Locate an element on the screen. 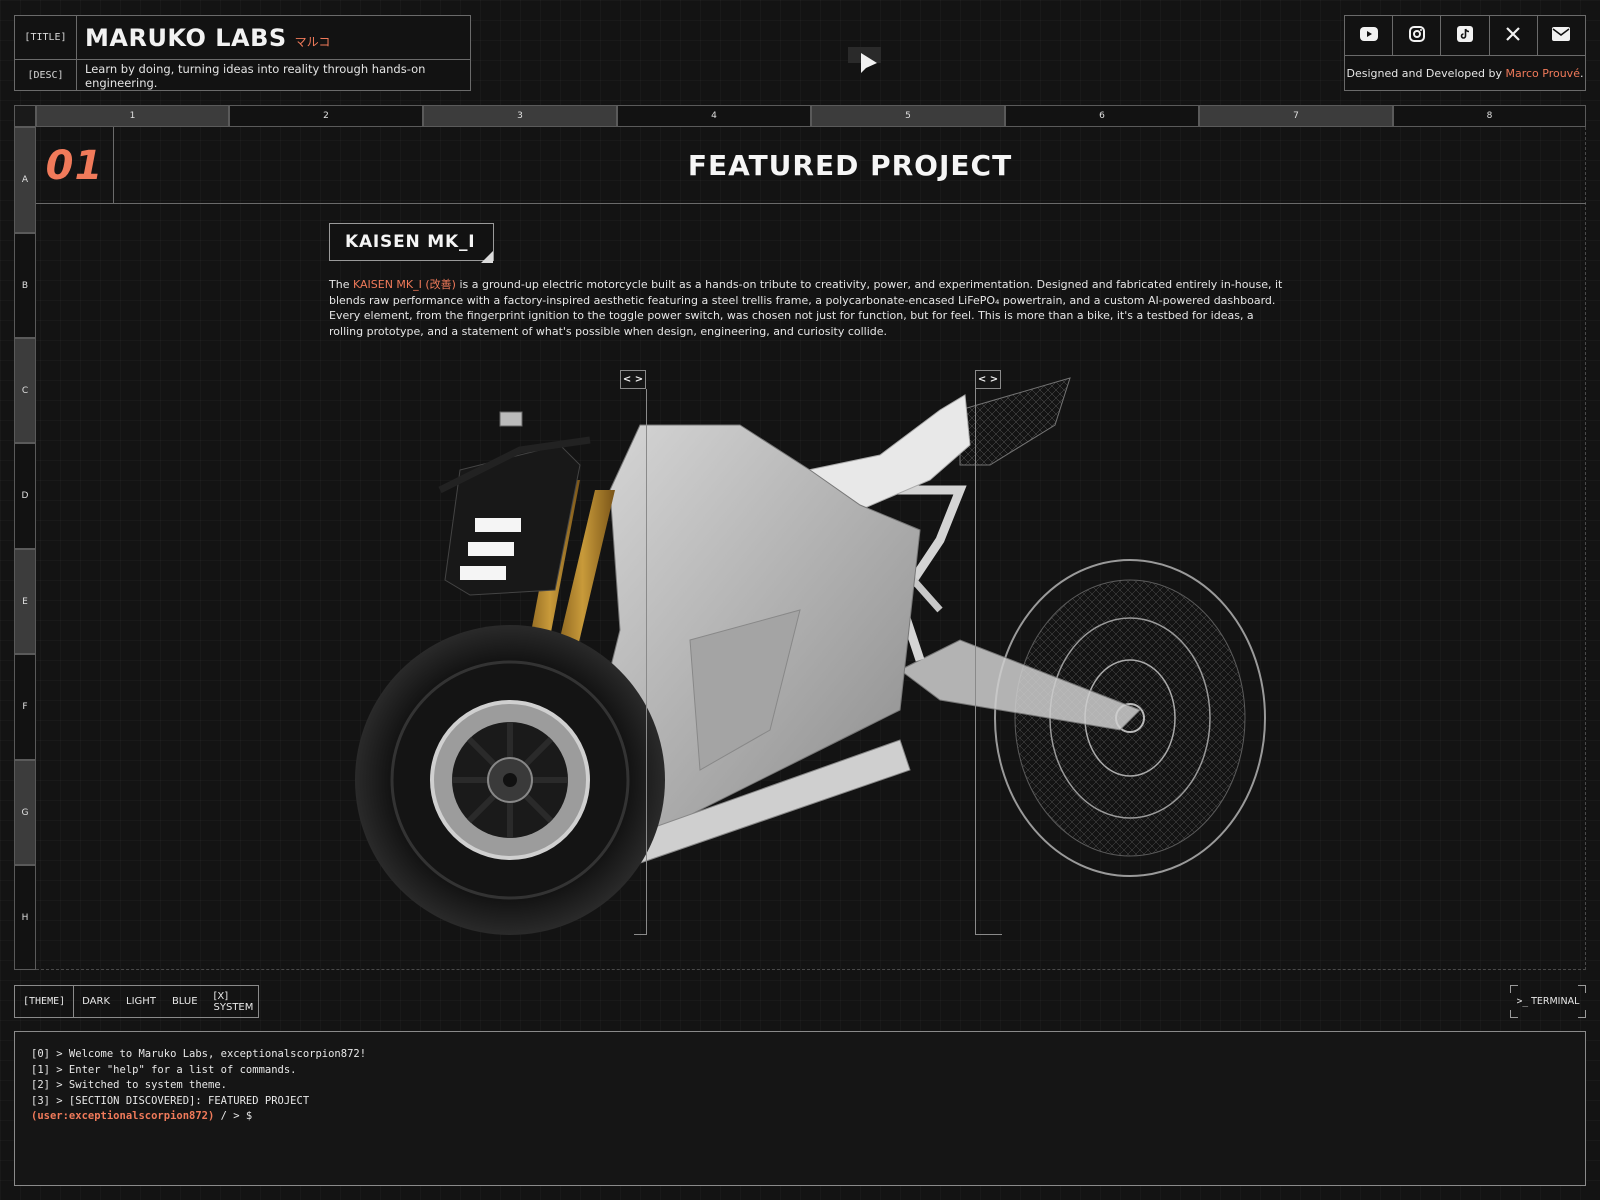  terminal-toggle-button: >_ TERMINAL is located at coordinates (1548, 1001).